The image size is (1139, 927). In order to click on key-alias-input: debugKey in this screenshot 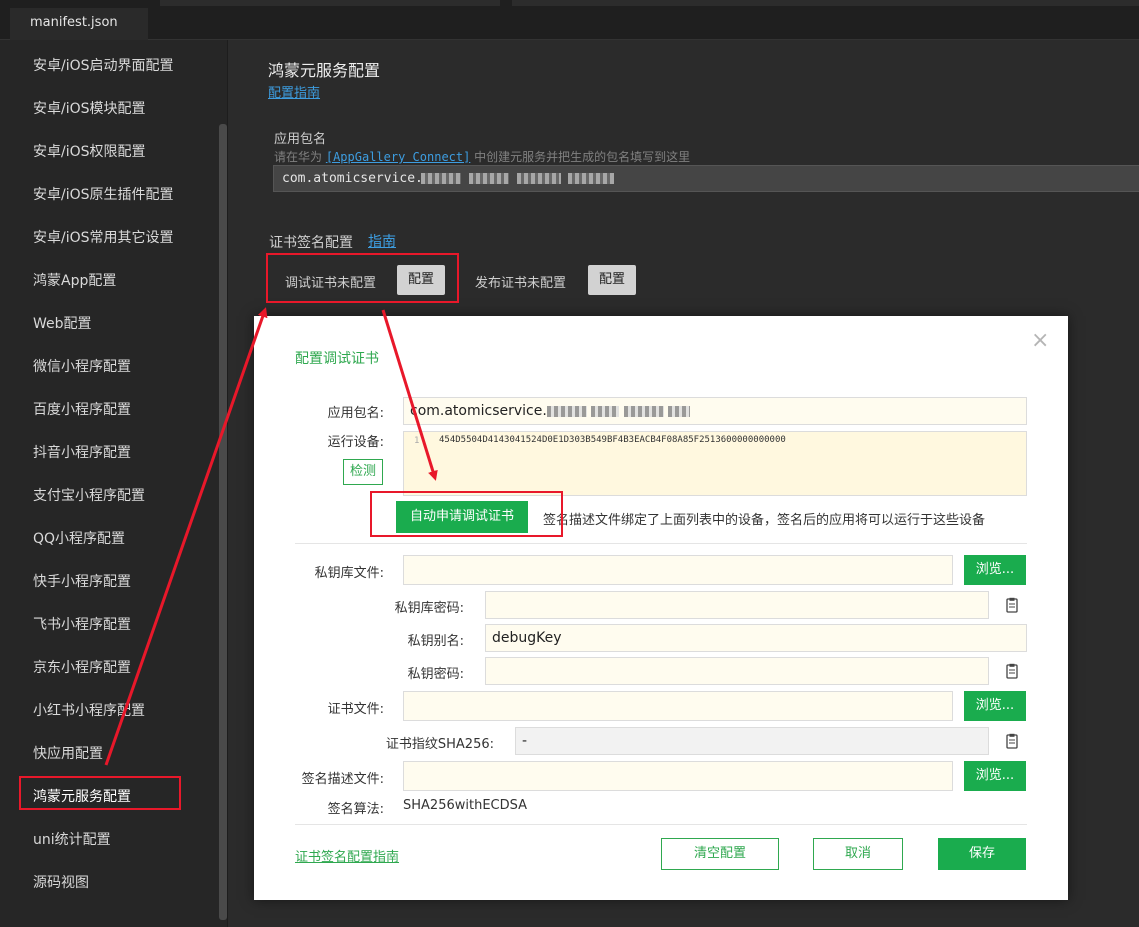, I will do `click(756, 638)`.